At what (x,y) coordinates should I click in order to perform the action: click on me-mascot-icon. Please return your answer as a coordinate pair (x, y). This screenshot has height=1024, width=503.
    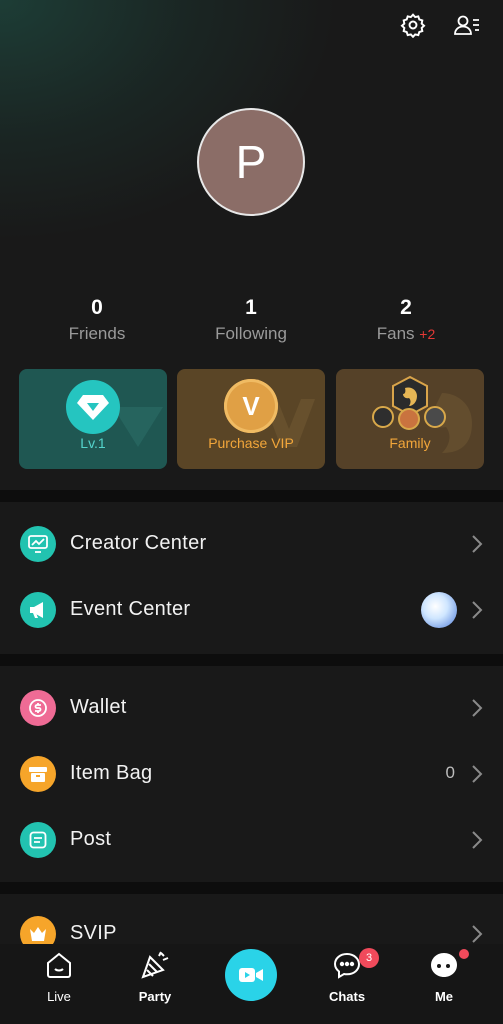
    Looking at the image, I should click on (444, 965).